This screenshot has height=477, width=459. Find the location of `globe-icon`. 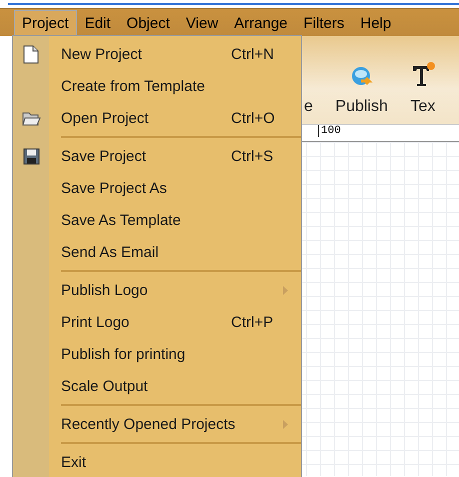

globe-icon is located at coordinates (361, 77).